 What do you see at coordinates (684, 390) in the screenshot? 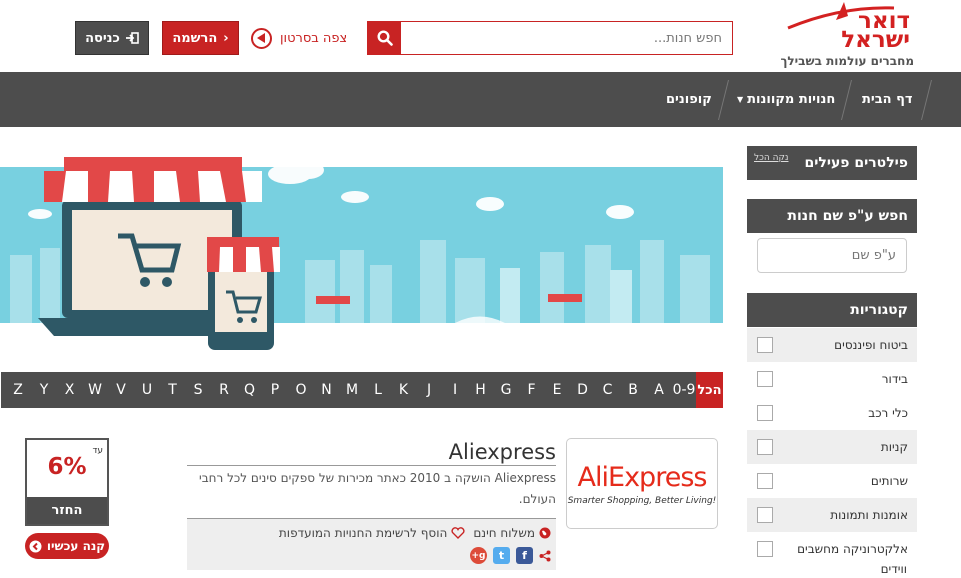
I see `alpha-letter-0-9: 0-9` at bounding box center [684, 390].